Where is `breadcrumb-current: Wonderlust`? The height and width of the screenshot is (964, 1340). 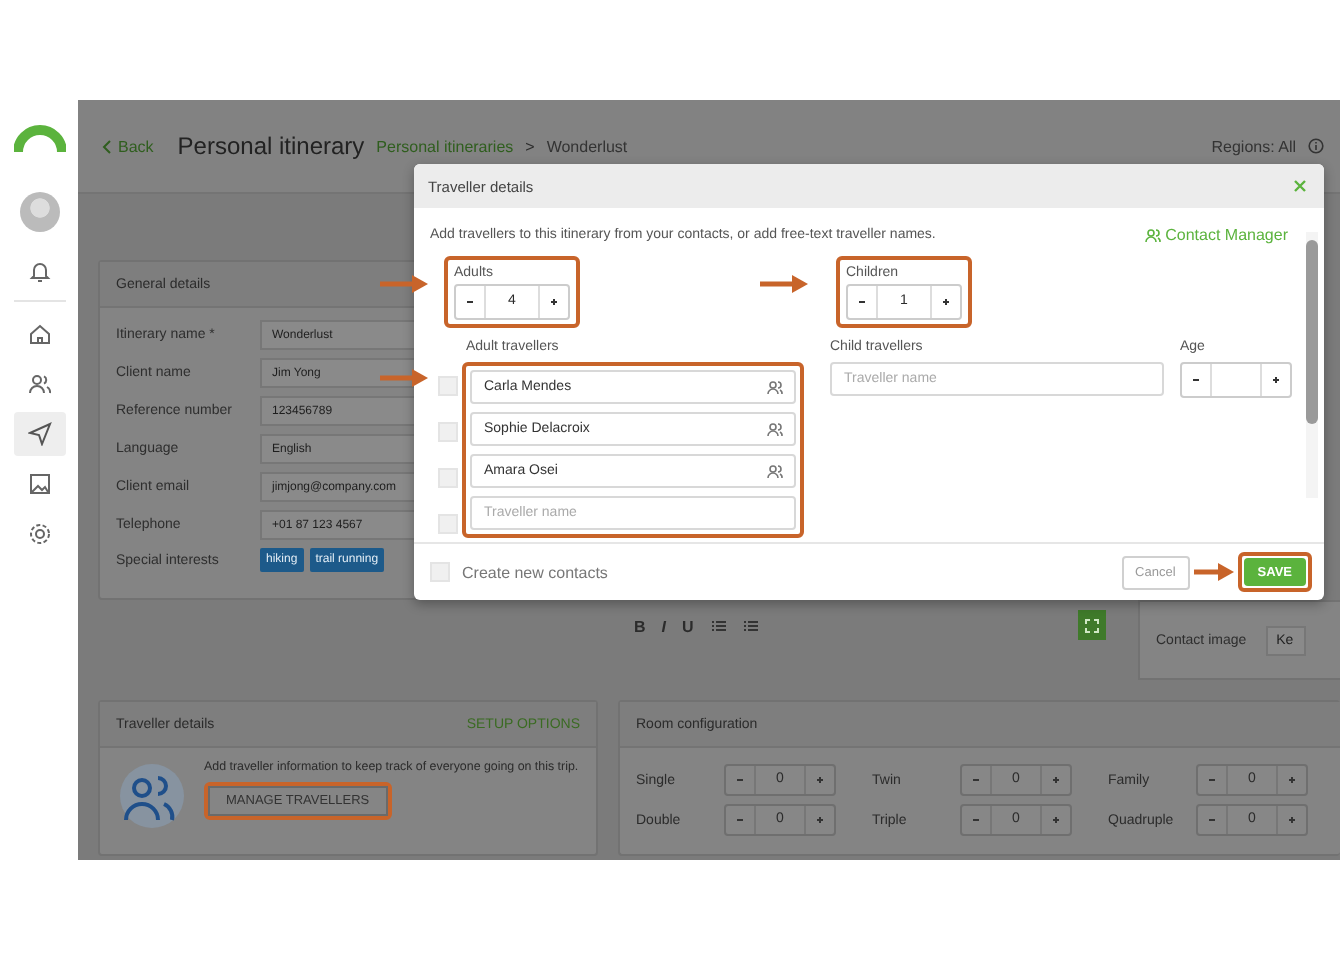 breadcrumb-current: Wonderlust is located at coordinates (587, 146).